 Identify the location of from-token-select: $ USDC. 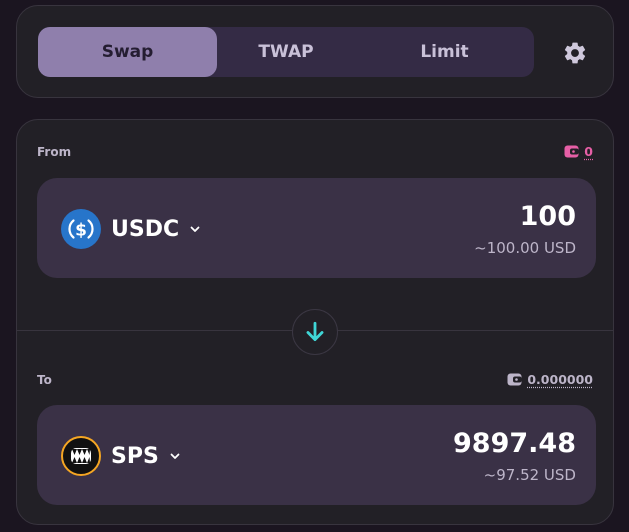
(131, 229).